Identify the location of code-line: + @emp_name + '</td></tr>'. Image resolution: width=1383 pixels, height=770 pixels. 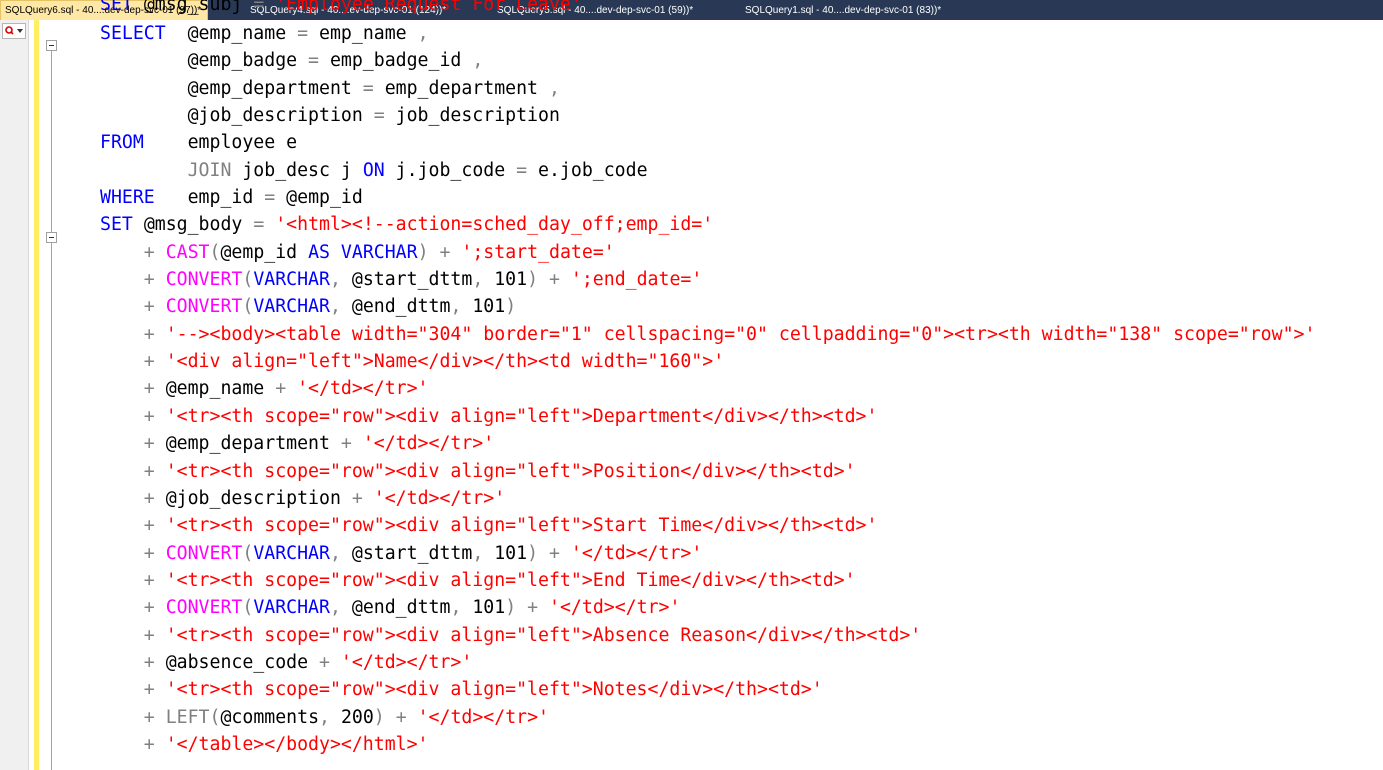
(707, 388).